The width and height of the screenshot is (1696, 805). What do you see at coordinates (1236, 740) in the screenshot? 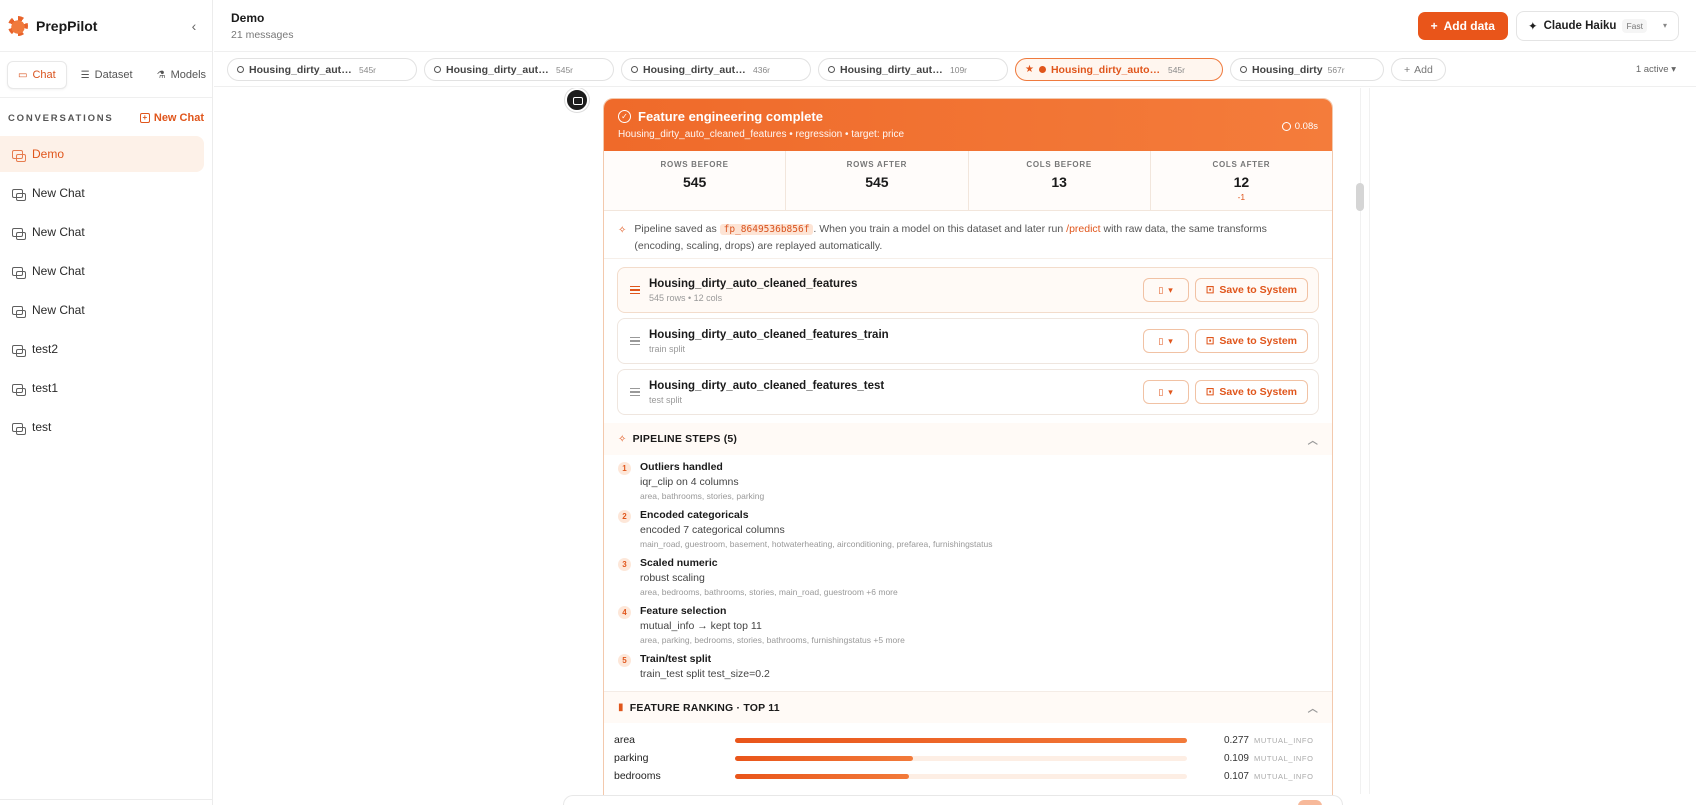
I see `feature-score: 0.277` at bounding box center [1236, 740].